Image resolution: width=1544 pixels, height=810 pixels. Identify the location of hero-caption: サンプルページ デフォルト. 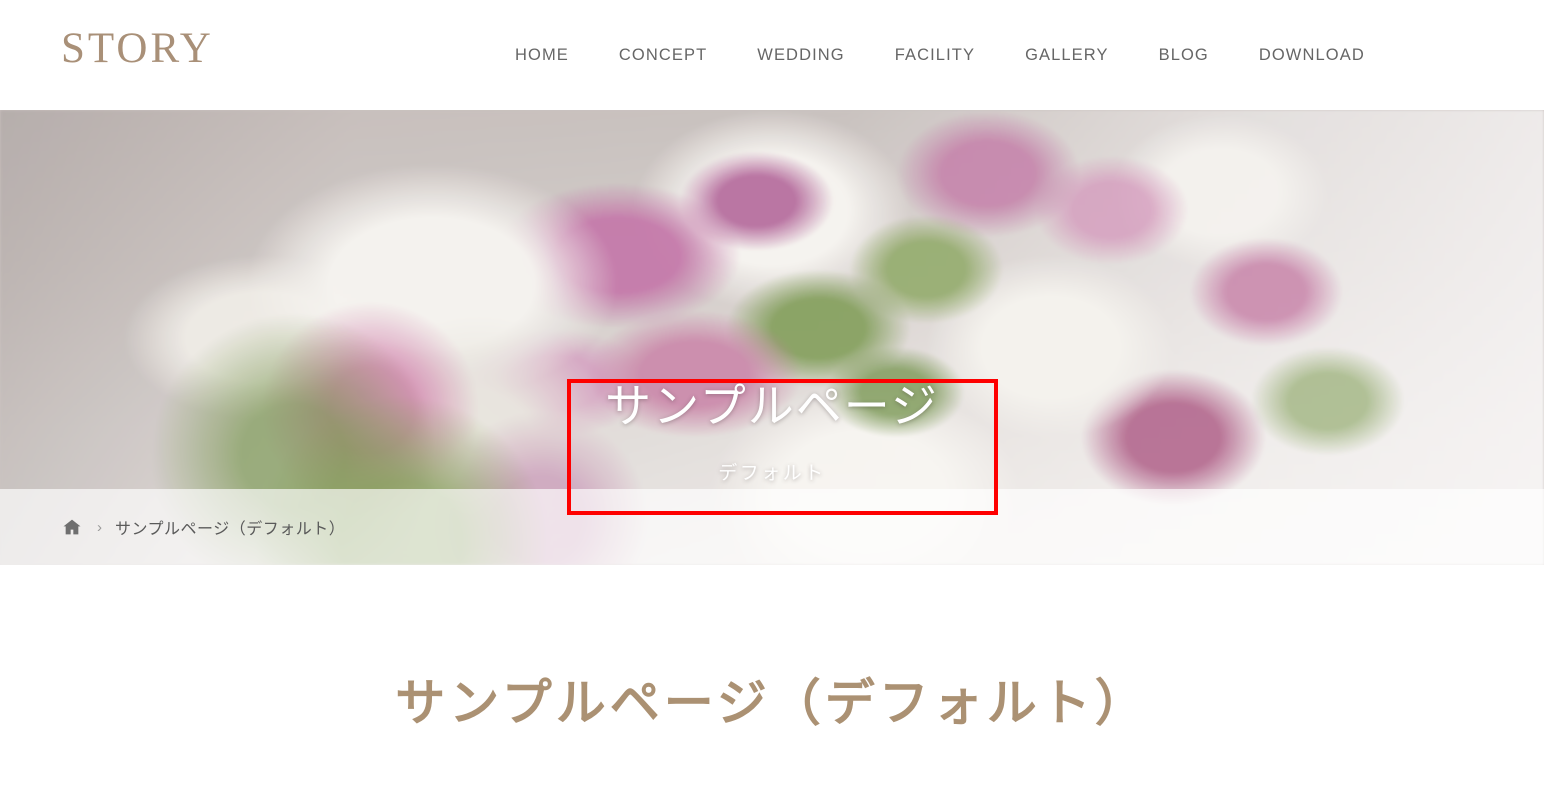
(772, 431).